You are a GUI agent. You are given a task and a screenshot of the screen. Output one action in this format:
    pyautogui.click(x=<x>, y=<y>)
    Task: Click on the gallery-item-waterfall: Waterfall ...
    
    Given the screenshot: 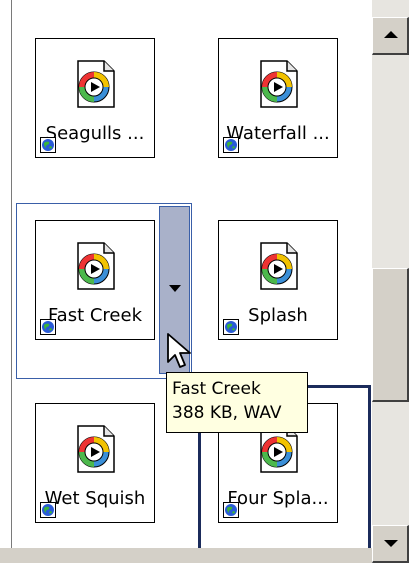 What is the action you would take?
    pyautogui.click(x=278, y=98)
    